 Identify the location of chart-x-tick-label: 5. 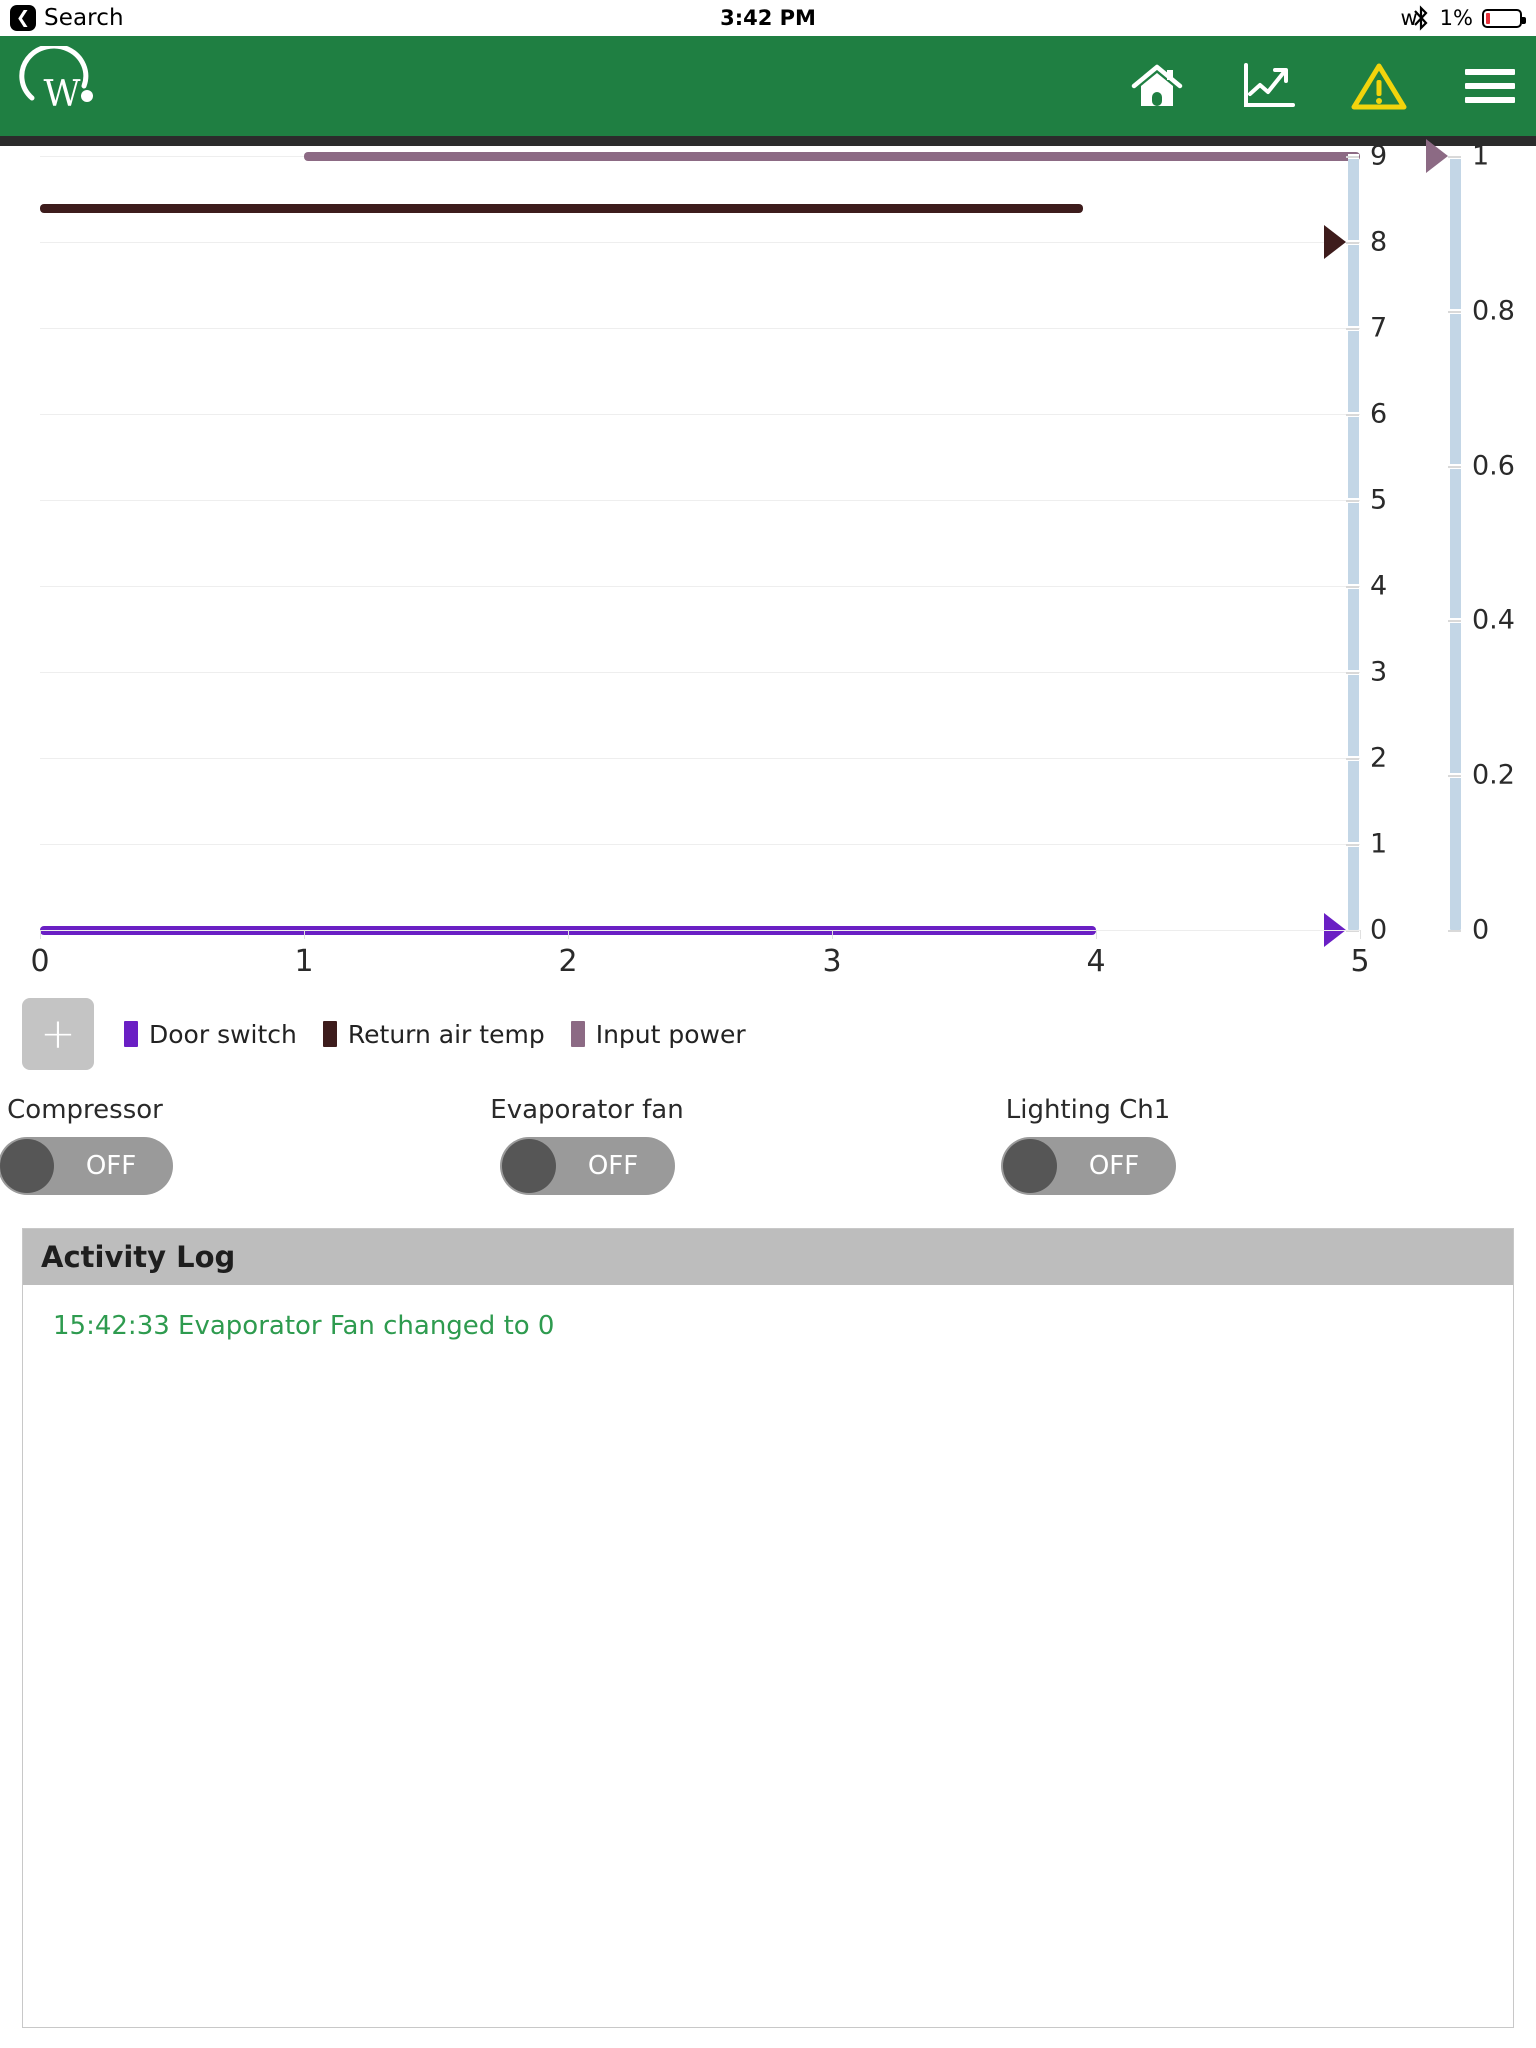
(1360, 961).